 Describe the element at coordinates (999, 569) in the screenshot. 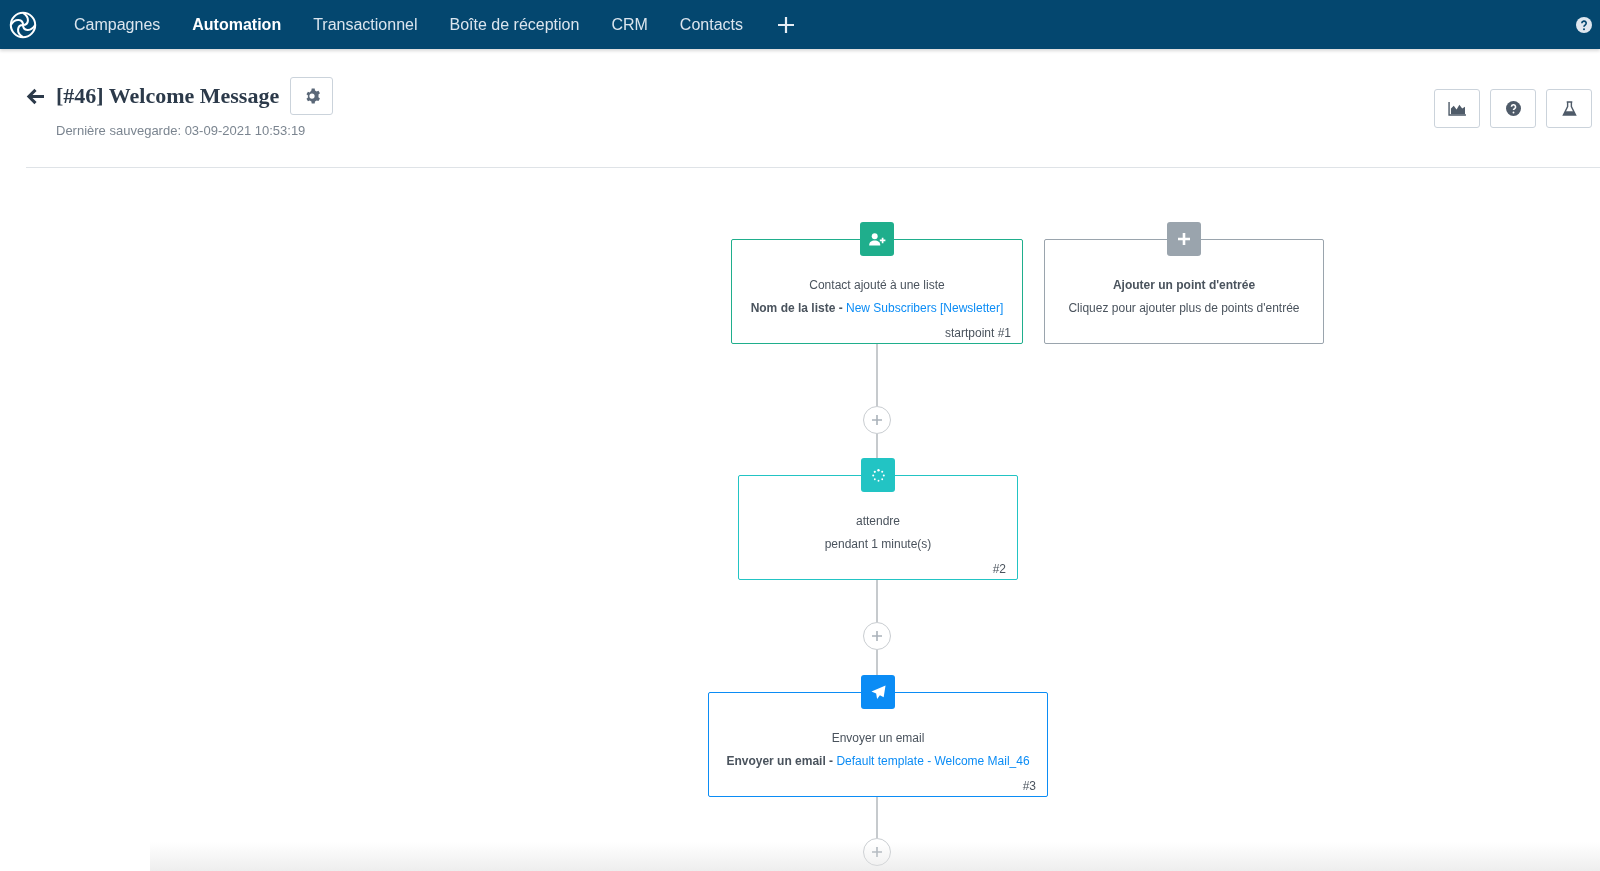

I see `step-number: #2` at that location.